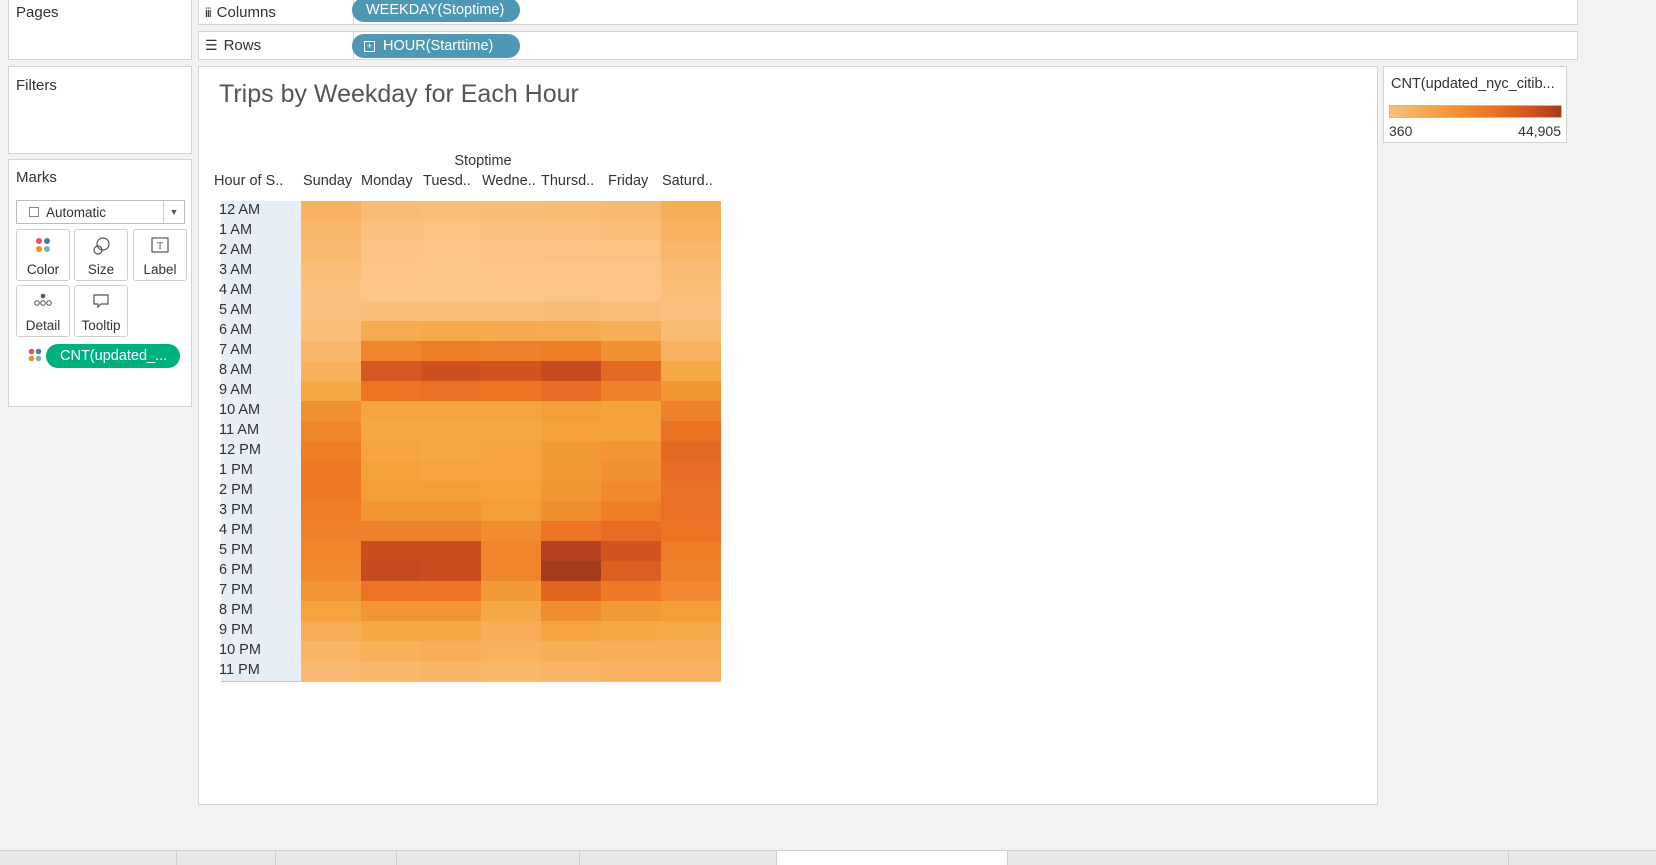 Image resolution: width=1656 pixels, height=865 pixels. What do you see at coordinates (892, 858) in the screenshot?
I see `sheet-tab-active` at bounding box center [892, 858].